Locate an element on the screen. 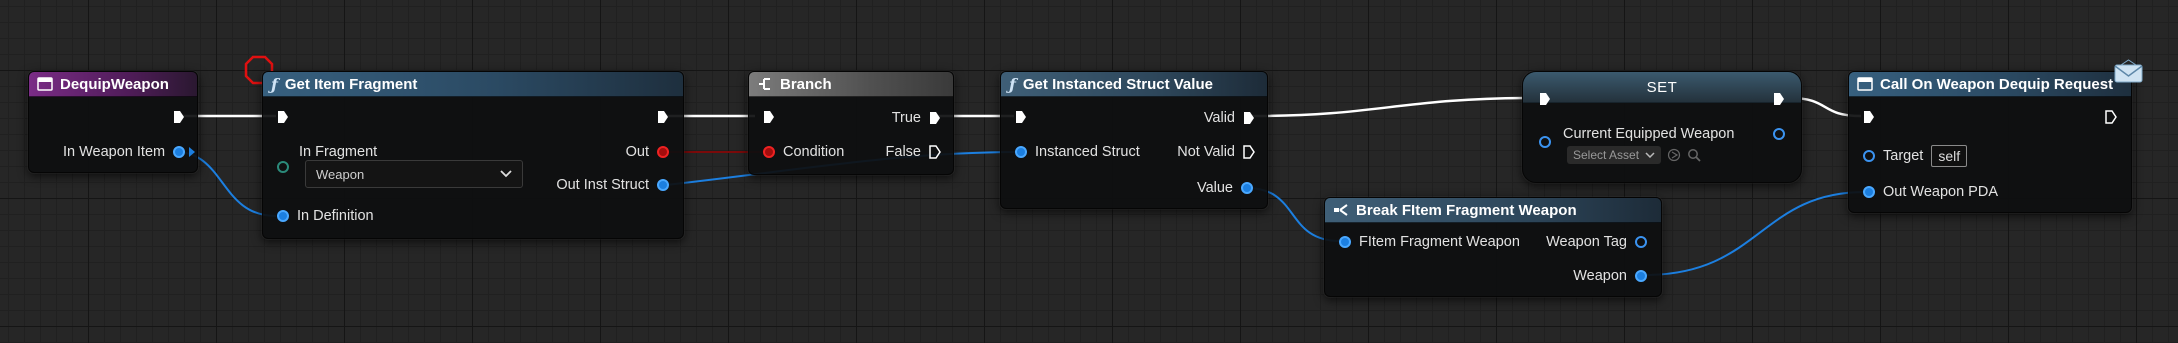 The height and width of the screenshot is (343, 2178). pin-label-instanced-struct: Instanced Struct is located at coordinates (1087, 152).